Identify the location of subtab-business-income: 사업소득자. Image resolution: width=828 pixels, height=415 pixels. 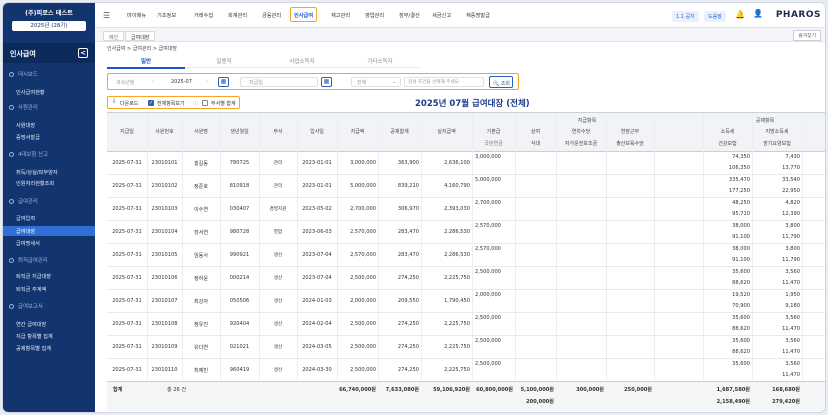
(302, 61).